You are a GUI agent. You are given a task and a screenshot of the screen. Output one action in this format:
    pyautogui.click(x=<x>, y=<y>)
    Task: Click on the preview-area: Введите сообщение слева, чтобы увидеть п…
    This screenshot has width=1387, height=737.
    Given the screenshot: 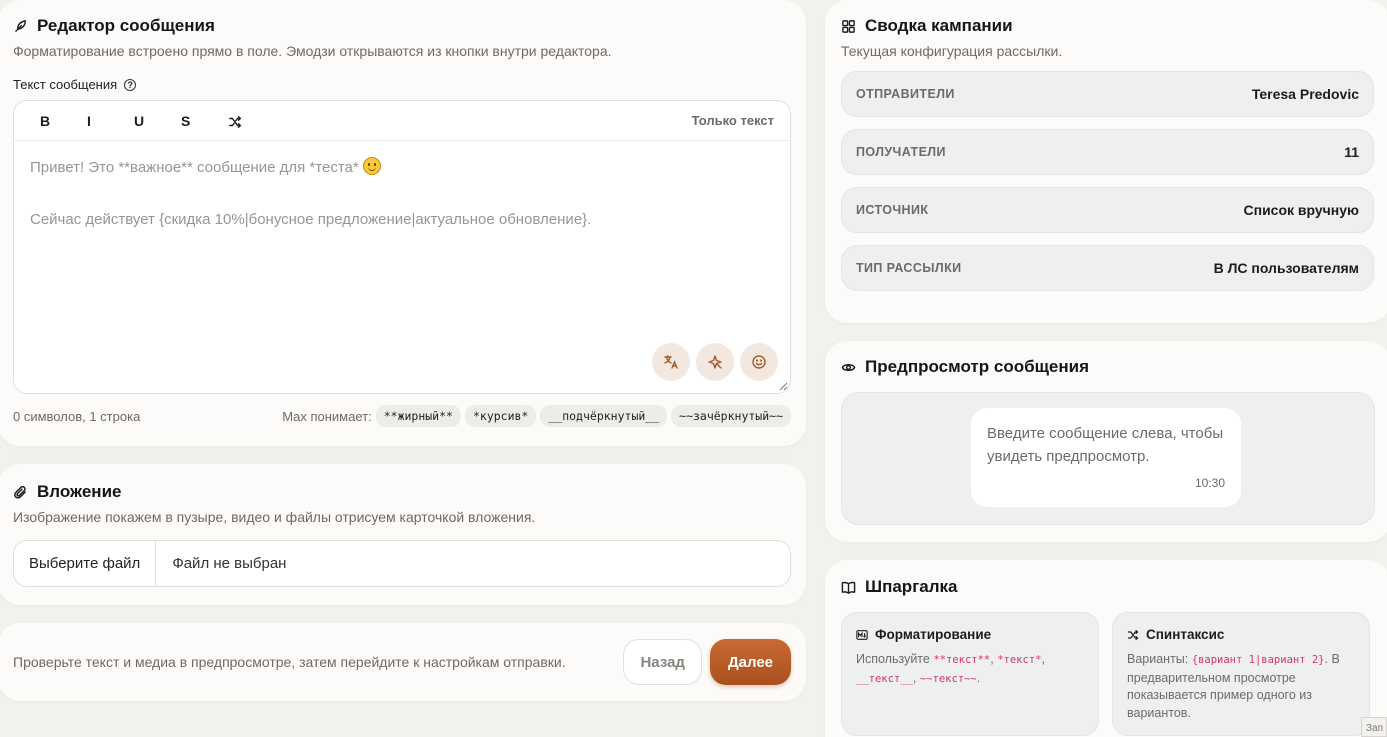 What is the action you would take?
    pyautogui.click(x=1108, y=458)
    